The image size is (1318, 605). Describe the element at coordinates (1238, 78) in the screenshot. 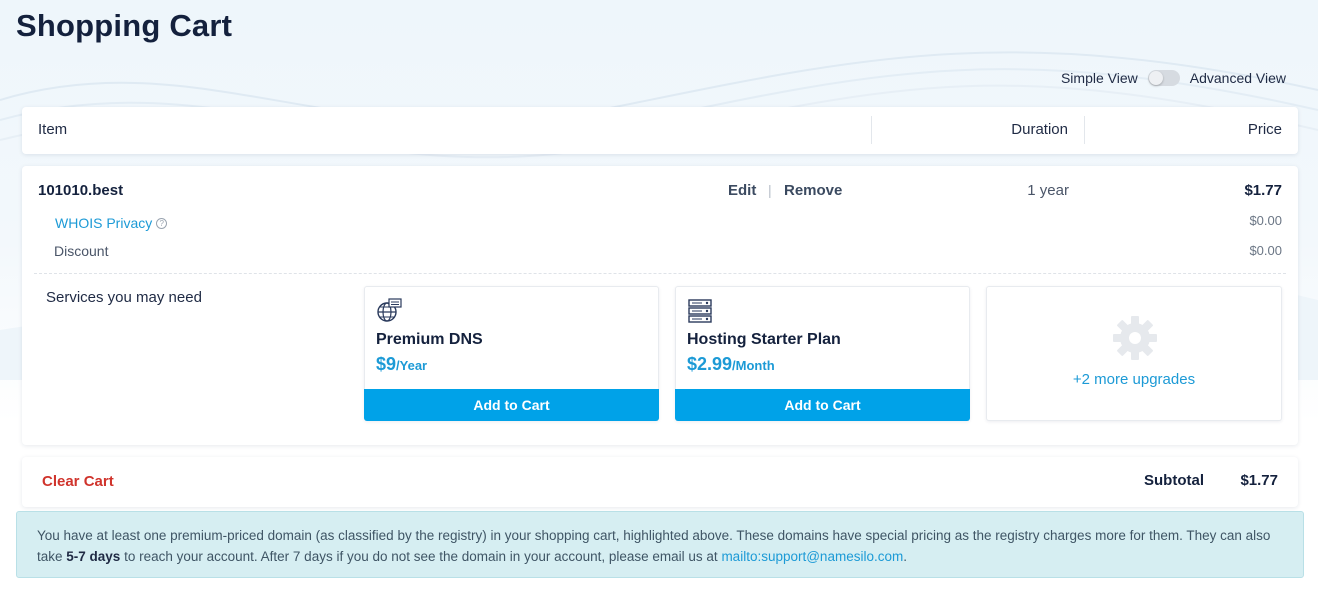

I see `advanced-view-label: Advanced View` at that location.